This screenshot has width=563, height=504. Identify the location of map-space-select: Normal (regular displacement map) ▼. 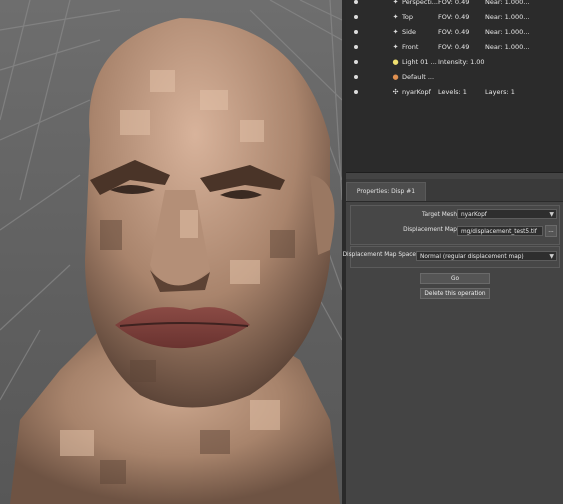
(486, 256).